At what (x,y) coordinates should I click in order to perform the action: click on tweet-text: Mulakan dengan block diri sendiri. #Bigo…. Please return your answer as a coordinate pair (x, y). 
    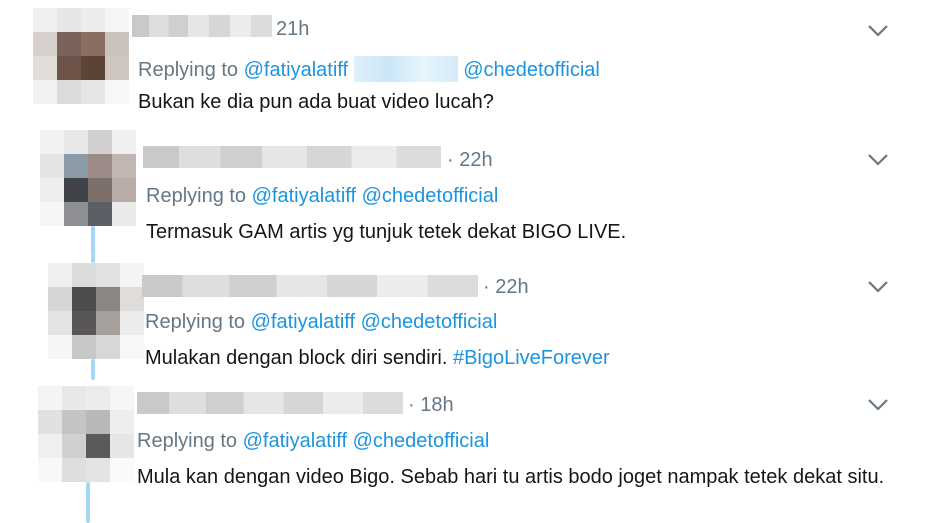
    Looking at the image, I should click on (377, 358).